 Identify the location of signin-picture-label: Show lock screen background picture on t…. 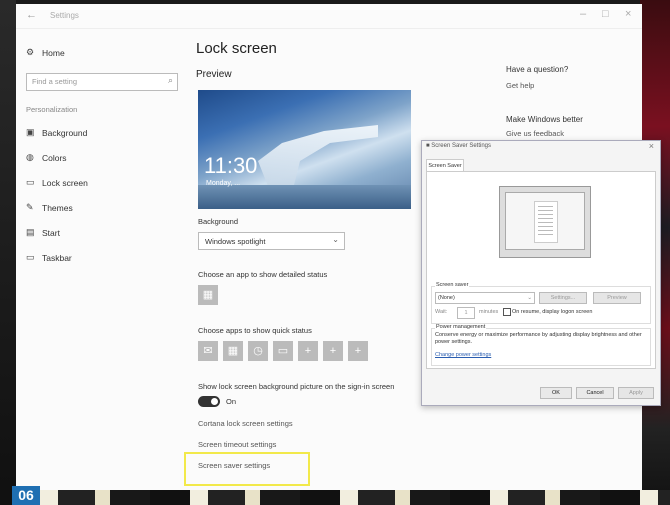
(296, 386).